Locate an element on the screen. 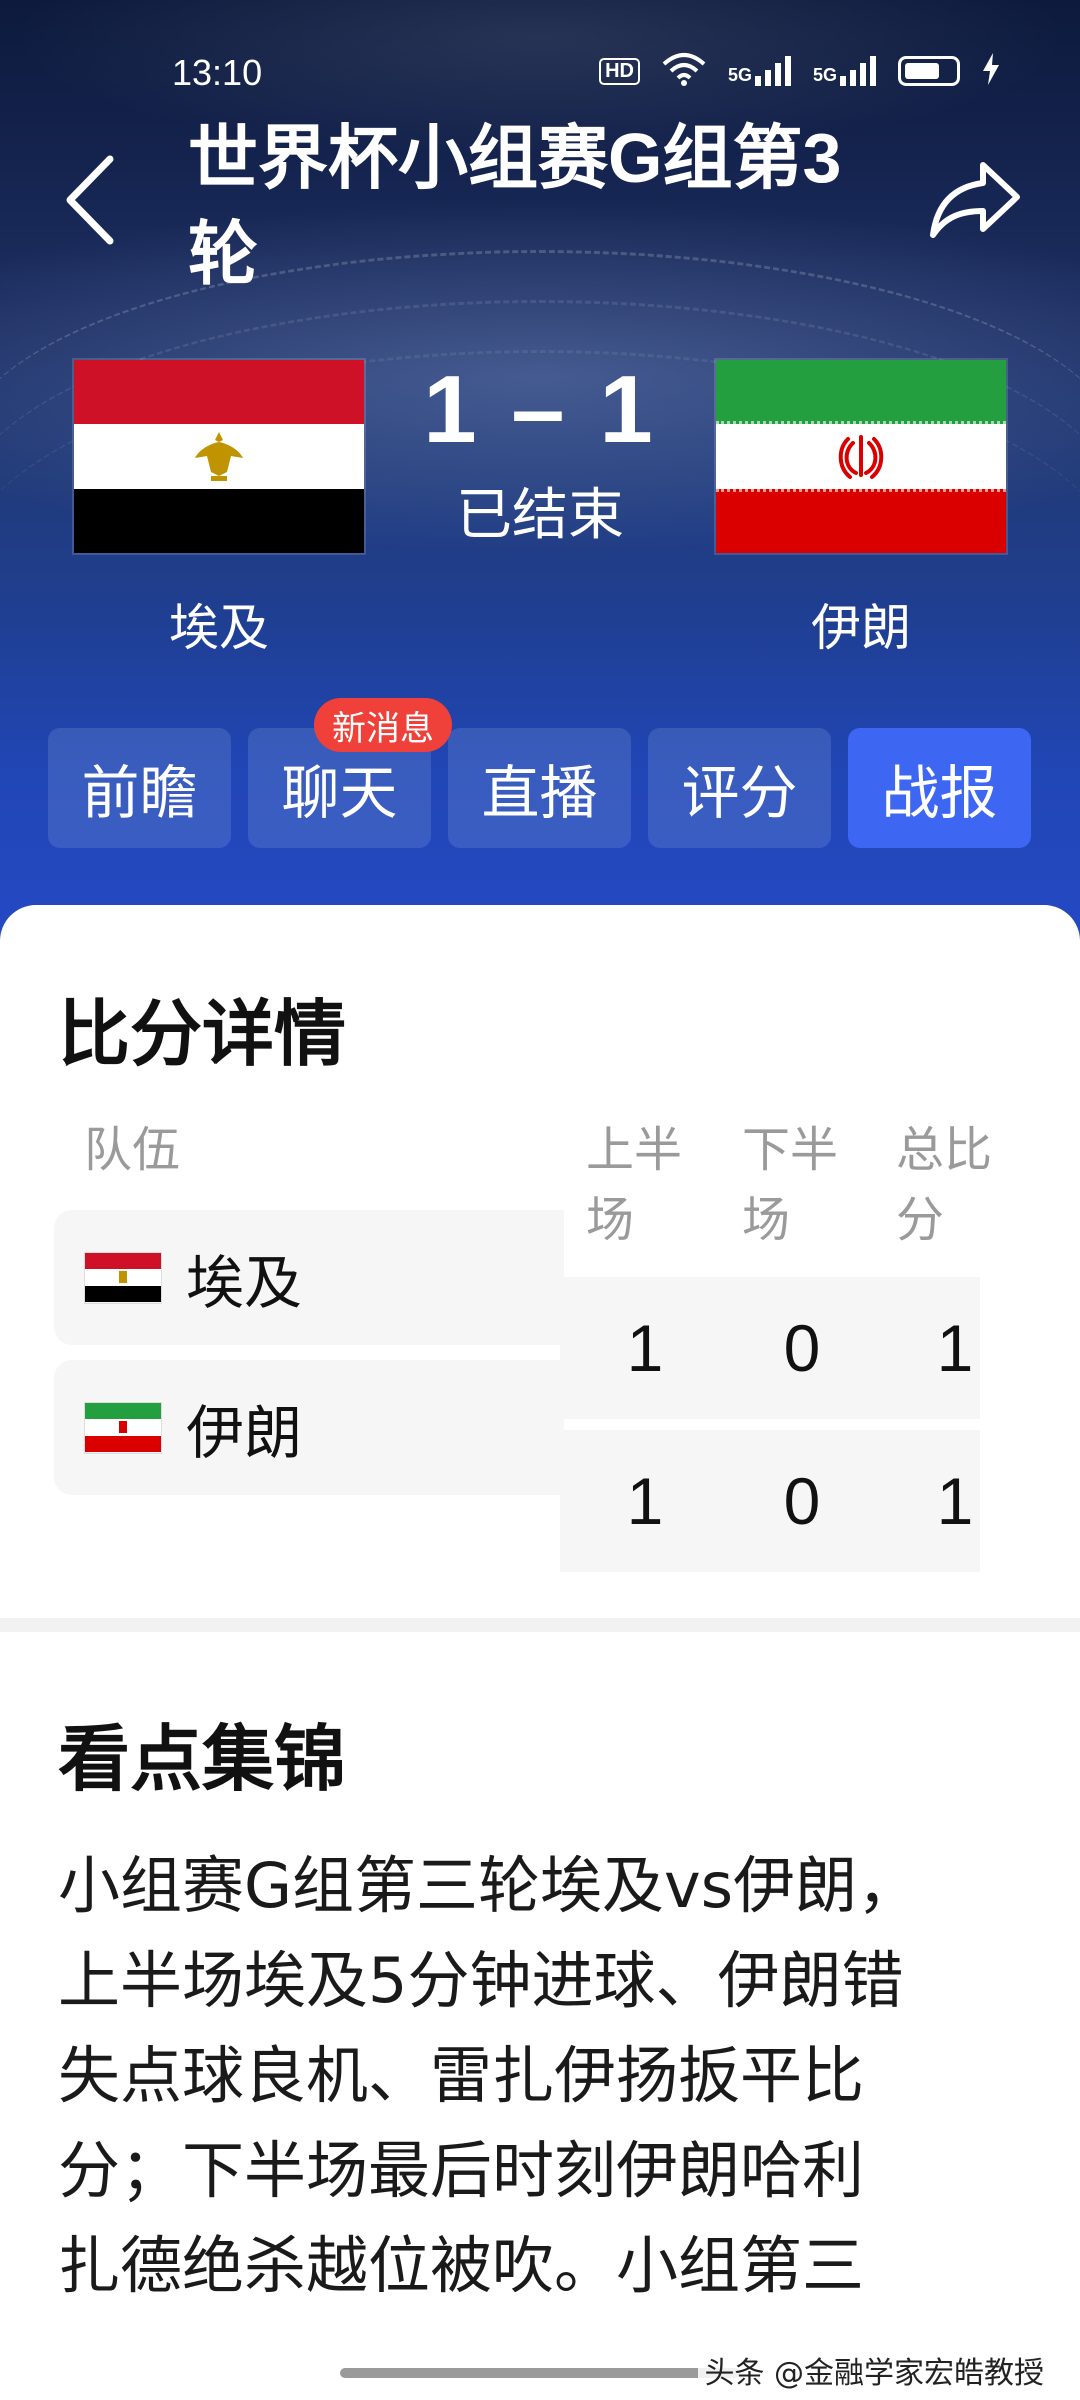 Image resolution: width=1080 pixels, height=2400 pixels. match-status: 已结束 is located at coordinates (540, 515).